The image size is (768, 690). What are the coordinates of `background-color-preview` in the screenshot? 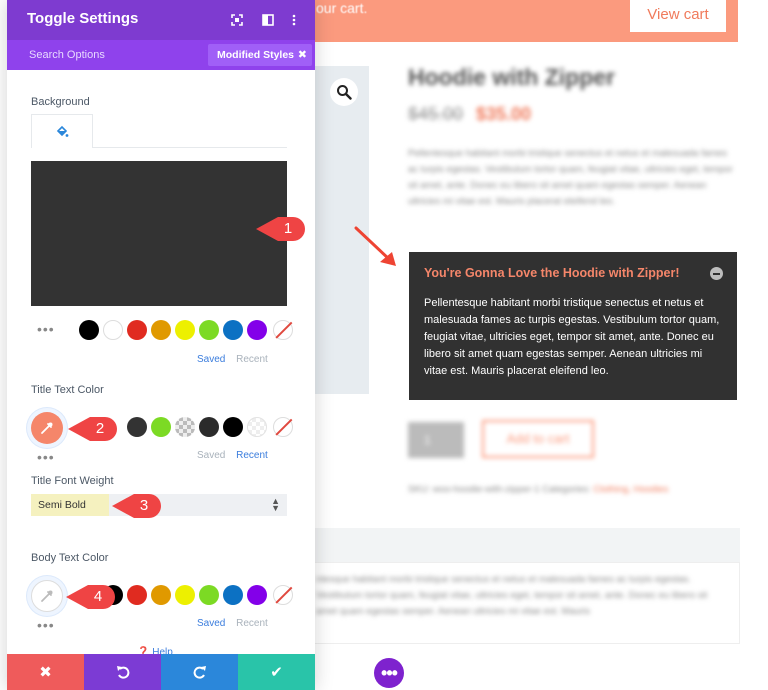 It's located at (159, 233).